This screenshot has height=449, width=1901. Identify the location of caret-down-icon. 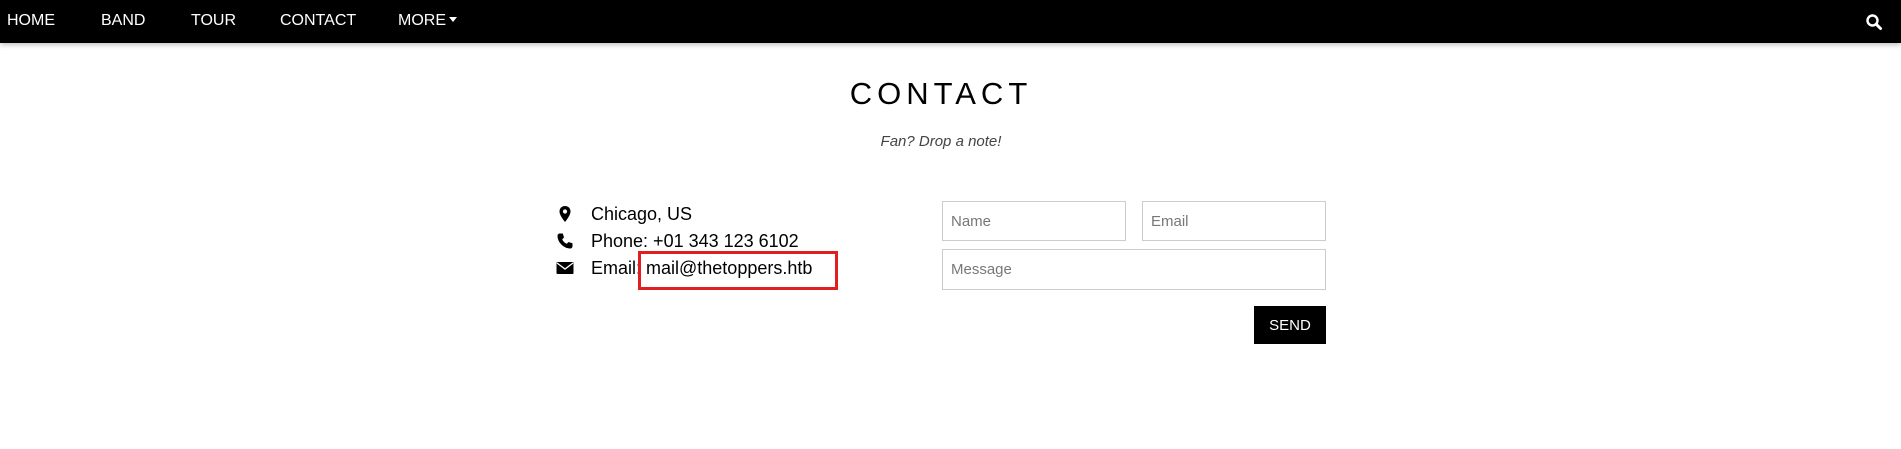
(453, 19).